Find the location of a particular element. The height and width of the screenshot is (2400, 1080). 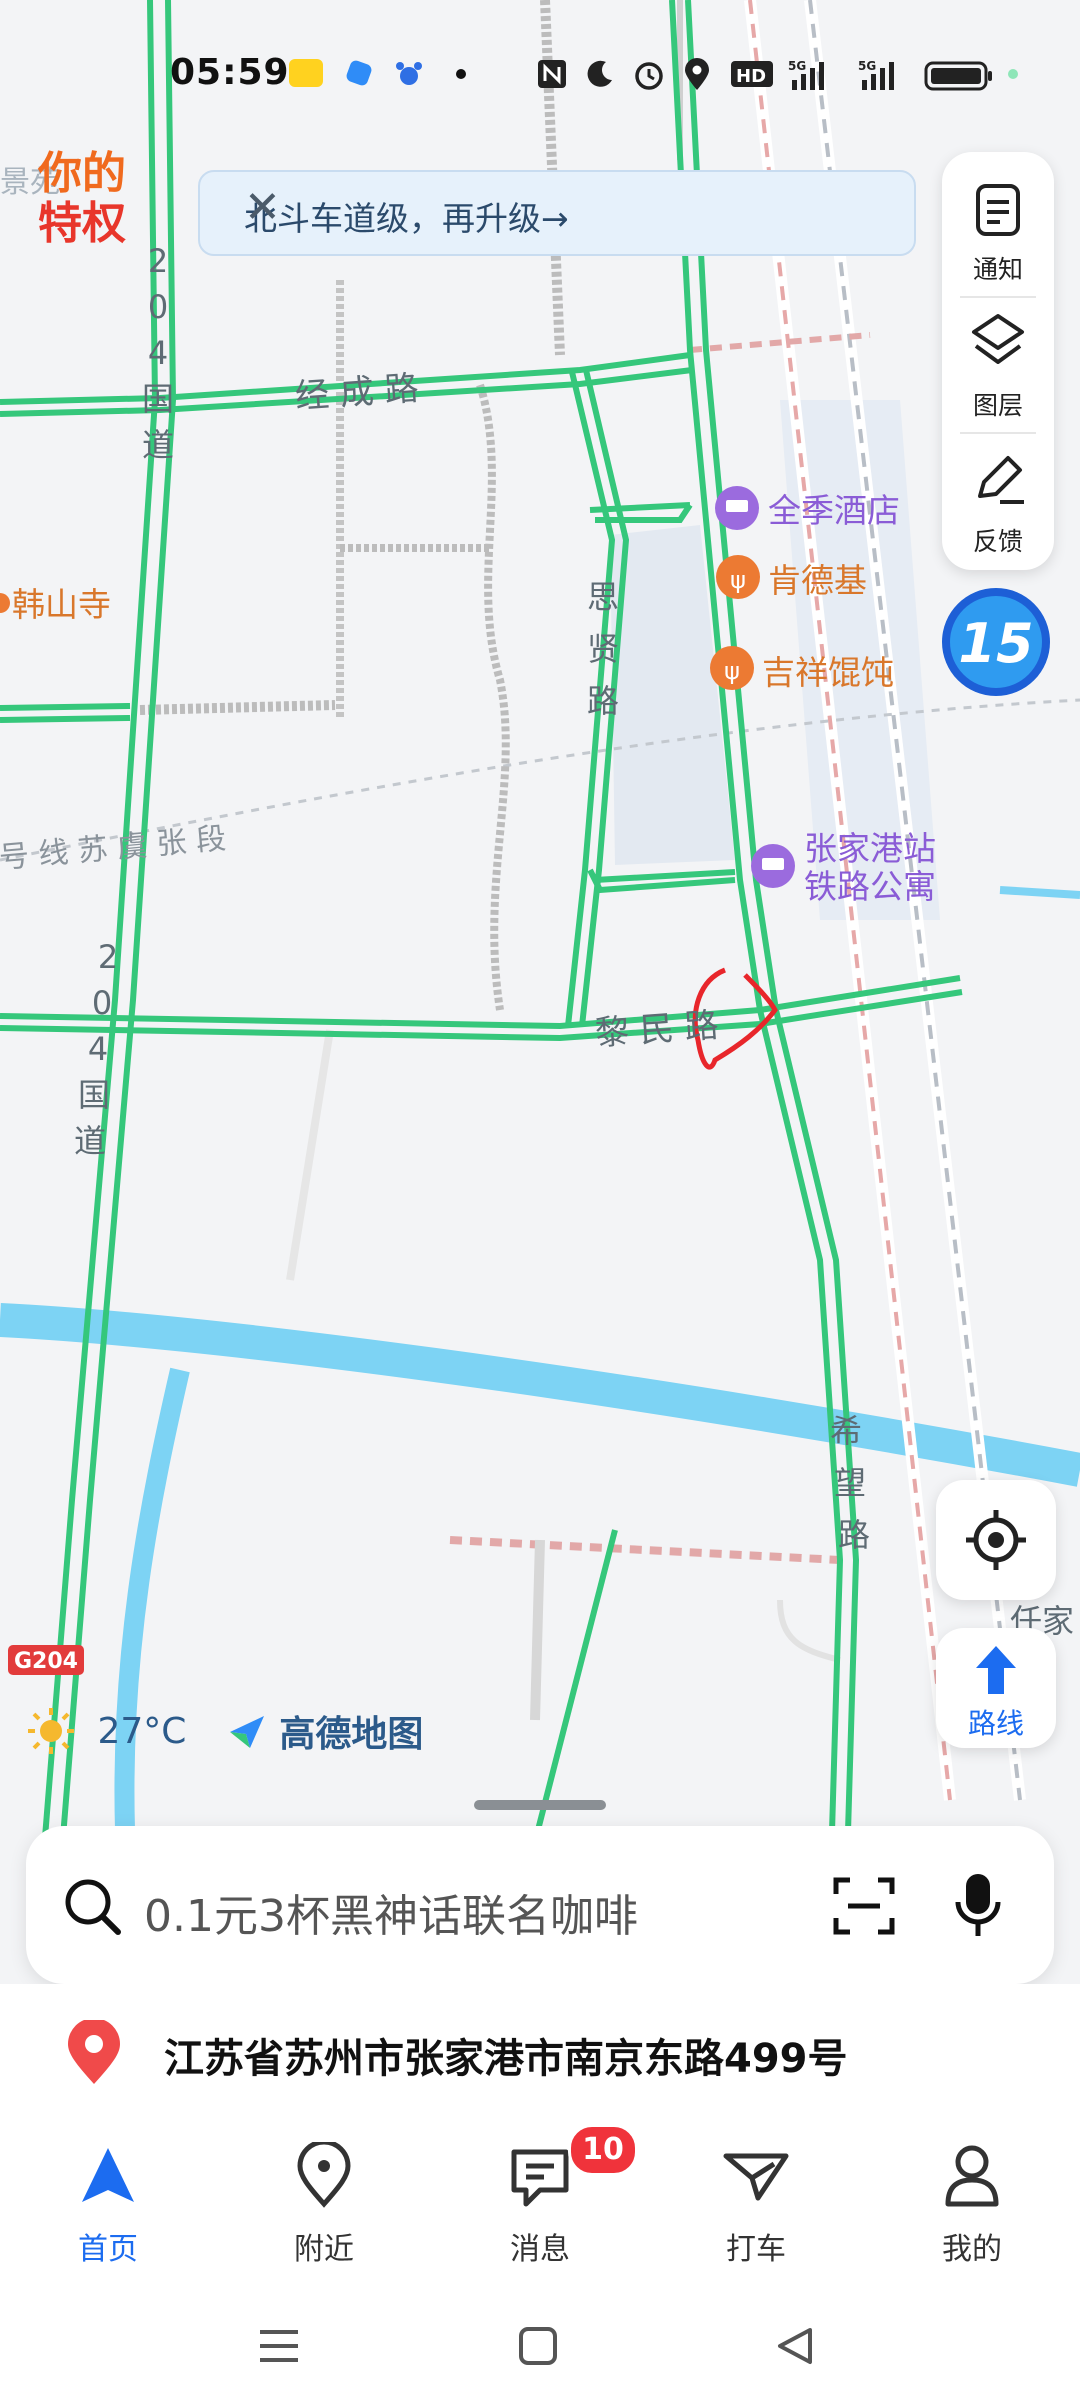

locate-me-button is located at coordinates (996, 1540).